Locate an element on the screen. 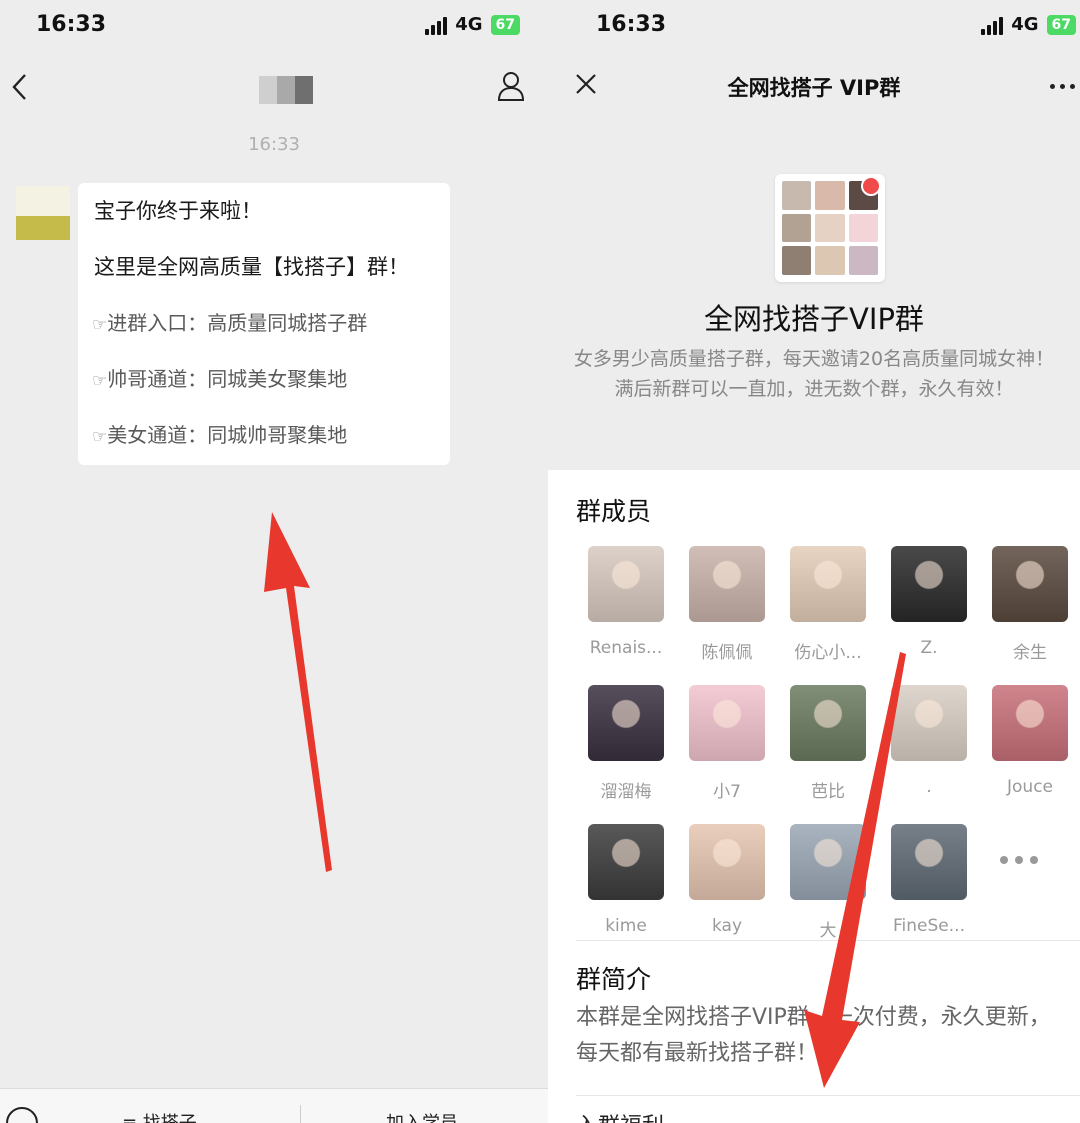 This screenshot has height=1123, width=1080. link-text: 美女通道：同城帅哥聚集地 is located at coordinates (227, 435).